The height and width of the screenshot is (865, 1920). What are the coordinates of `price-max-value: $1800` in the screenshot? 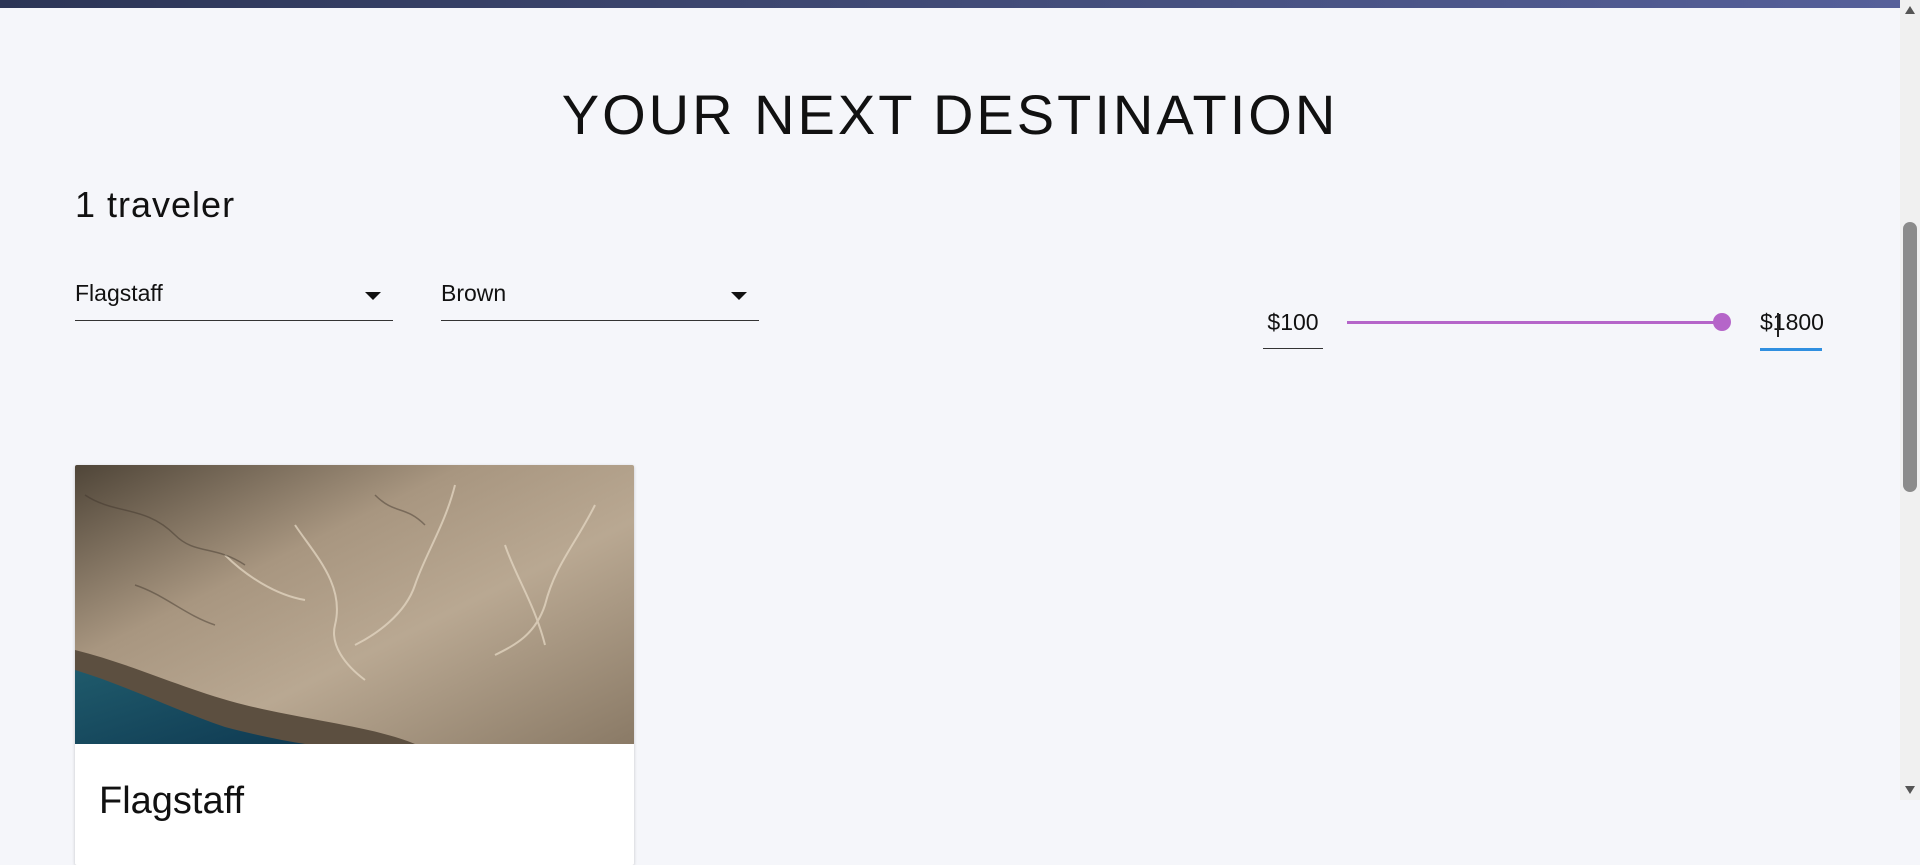 It's located at (1792, 322).